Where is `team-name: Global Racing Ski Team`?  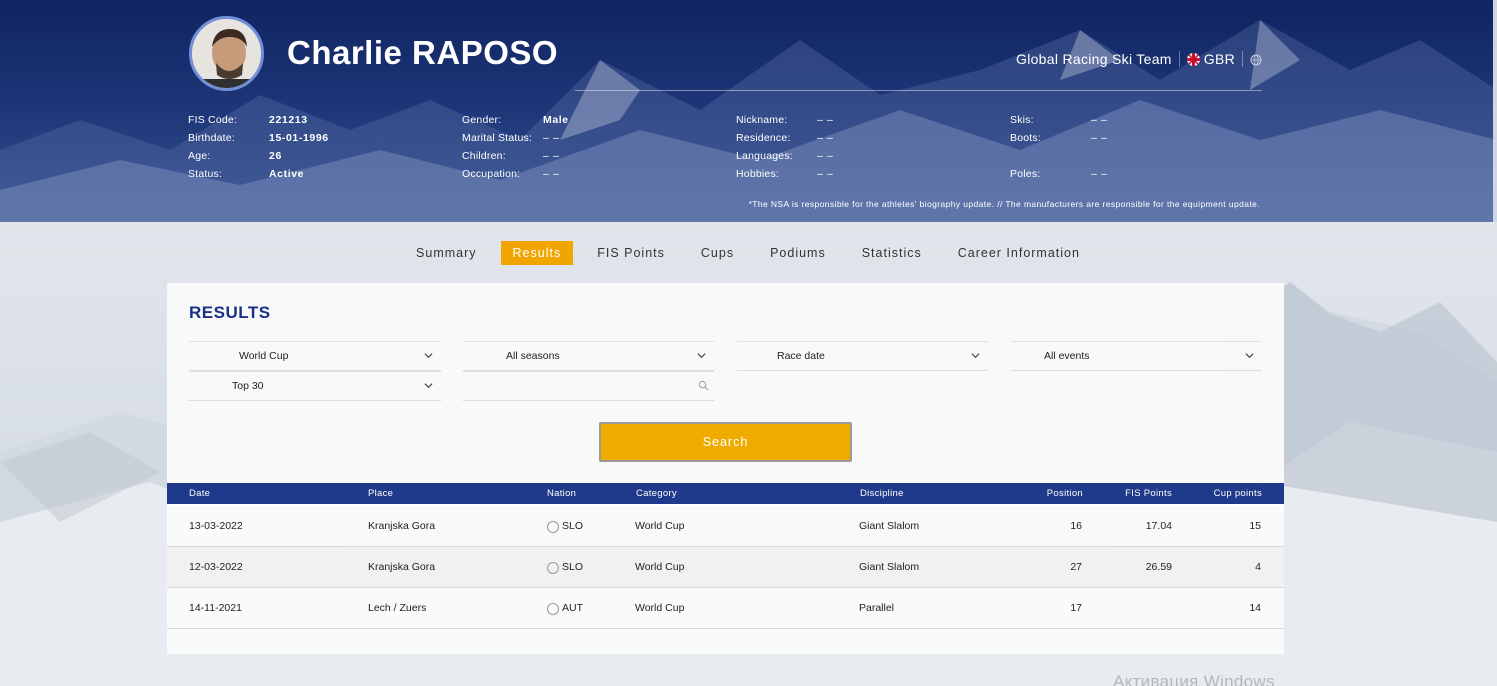 team-name: Global Racing Ski Team is located at coordinates (1094, 59).